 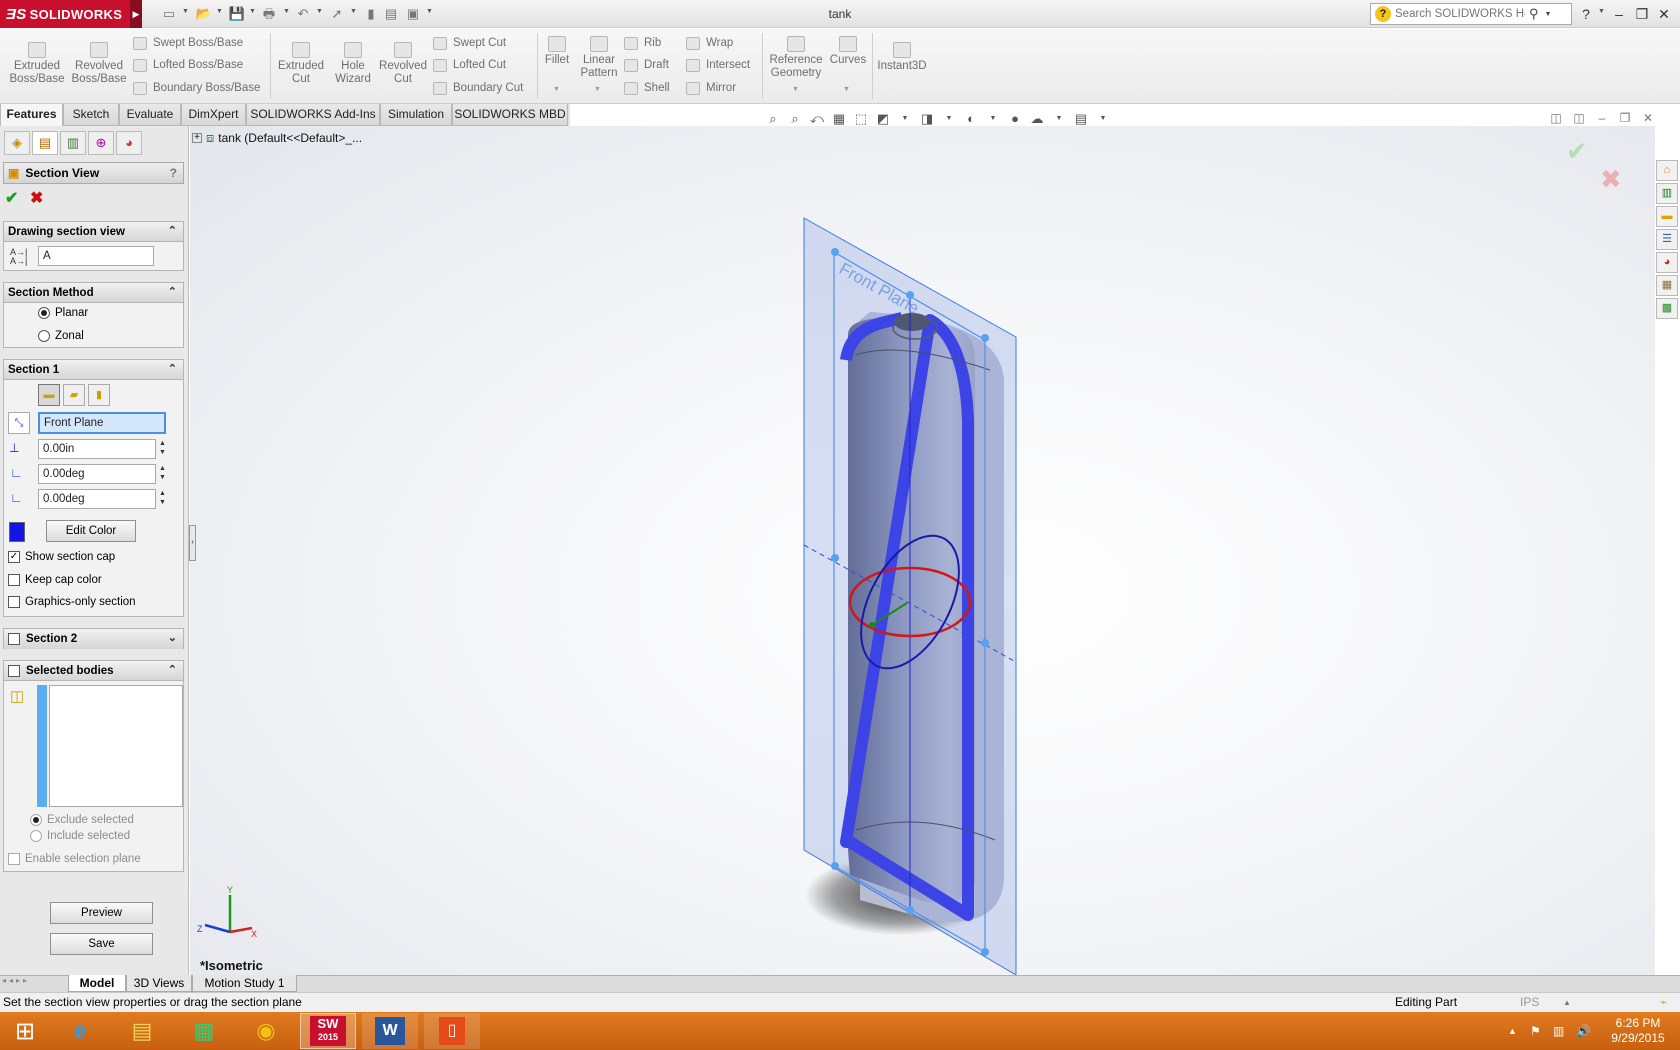 I want to click on file-properties-icon: ▤, so click(x=391, y=14).